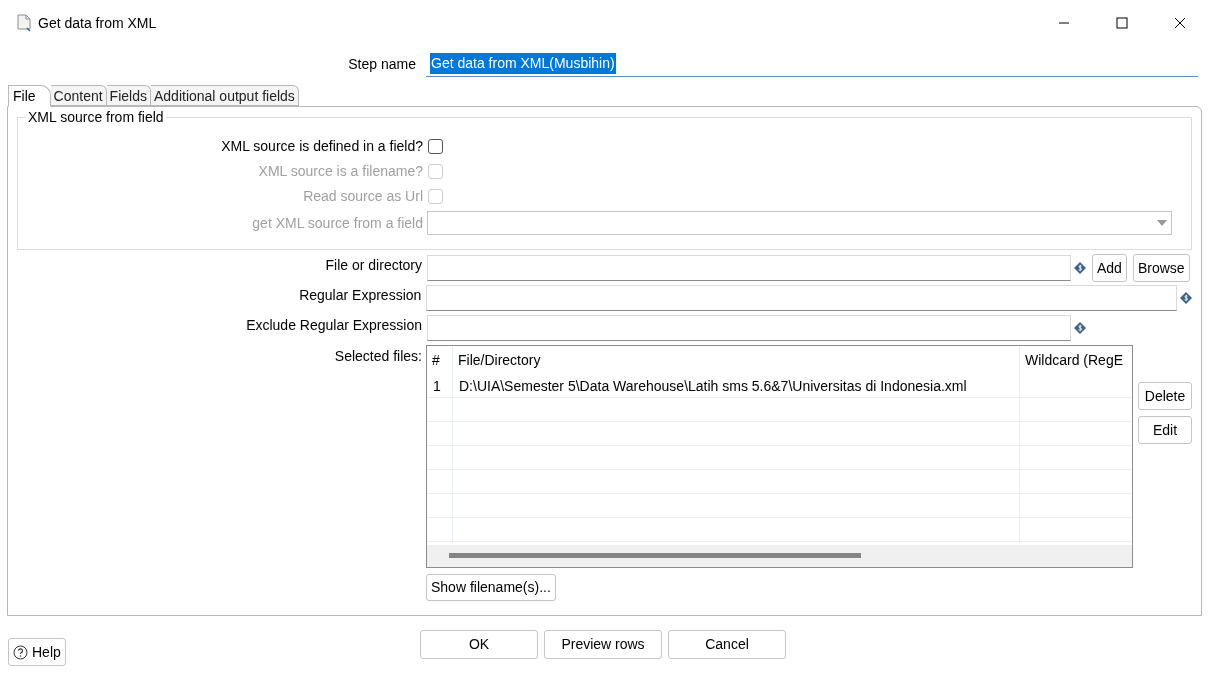 This screenshot has height=675, width=1209. Describe the element at coordinates (373, 265) in the screenshot. I see `field-label: File or directory` at that location.